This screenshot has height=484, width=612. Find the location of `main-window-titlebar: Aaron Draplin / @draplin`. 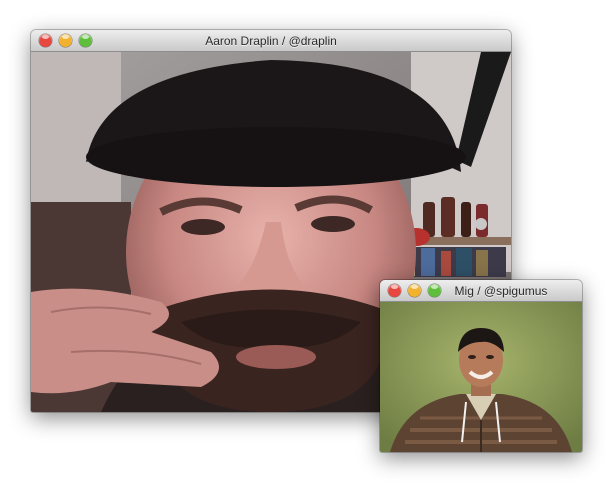

main-window-titlebar: Aaron Draplin / @draplin is located at coordinates (271, 41).